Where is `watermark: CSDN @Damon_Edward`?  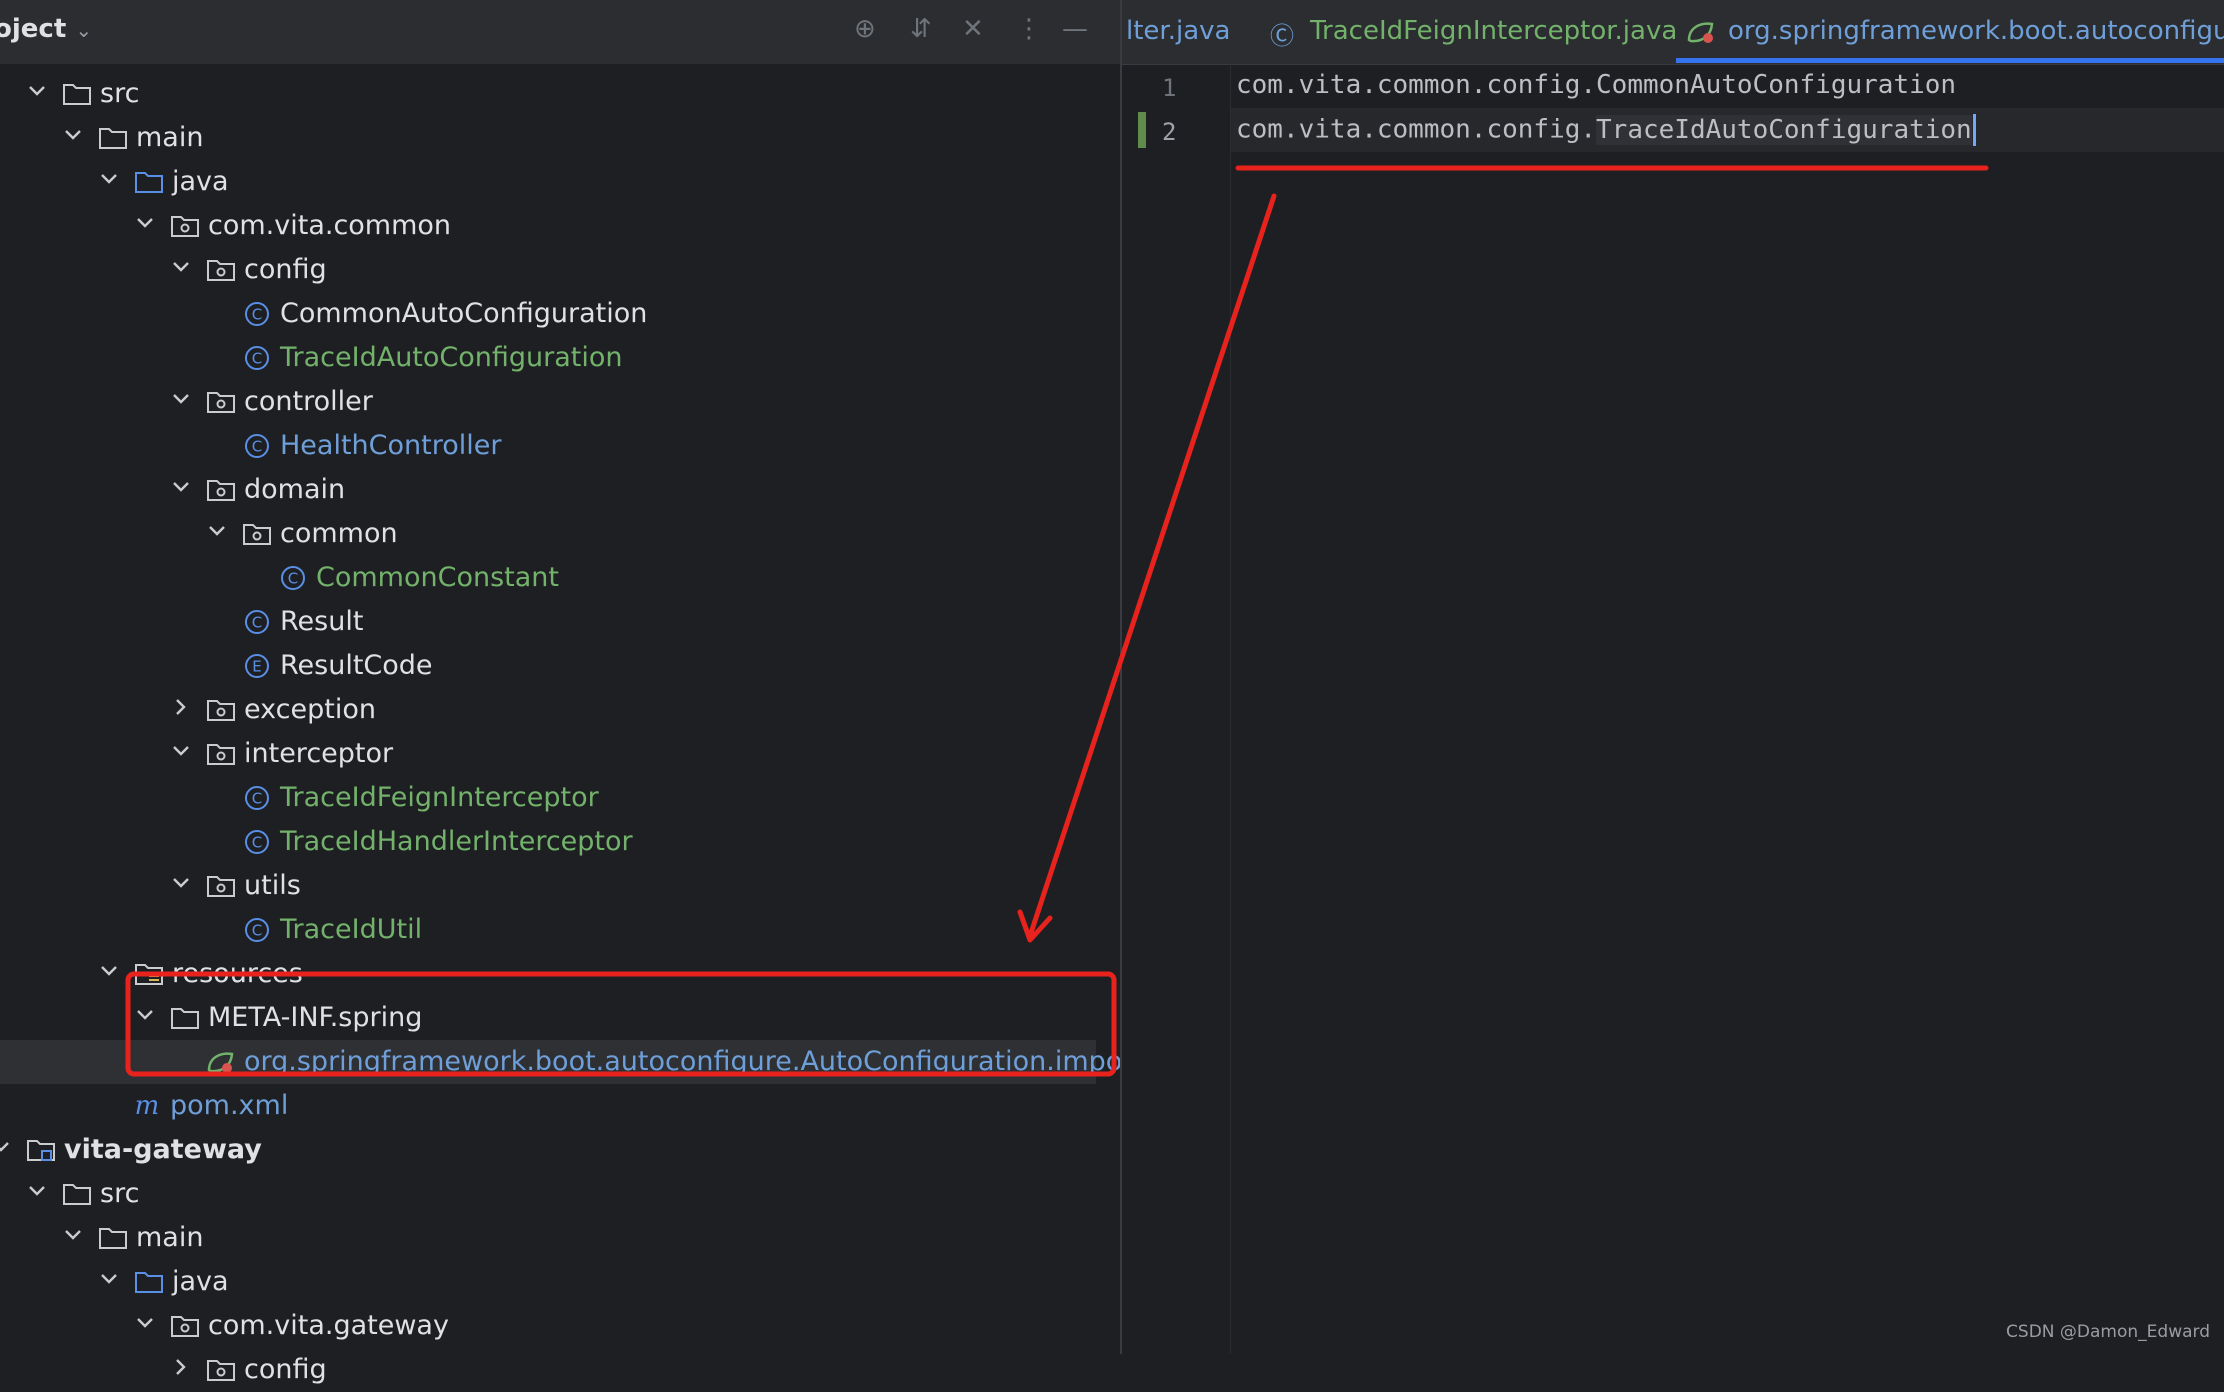
watermark: CSDN @Damon_Edward is located at coordinates (2108, 1332).